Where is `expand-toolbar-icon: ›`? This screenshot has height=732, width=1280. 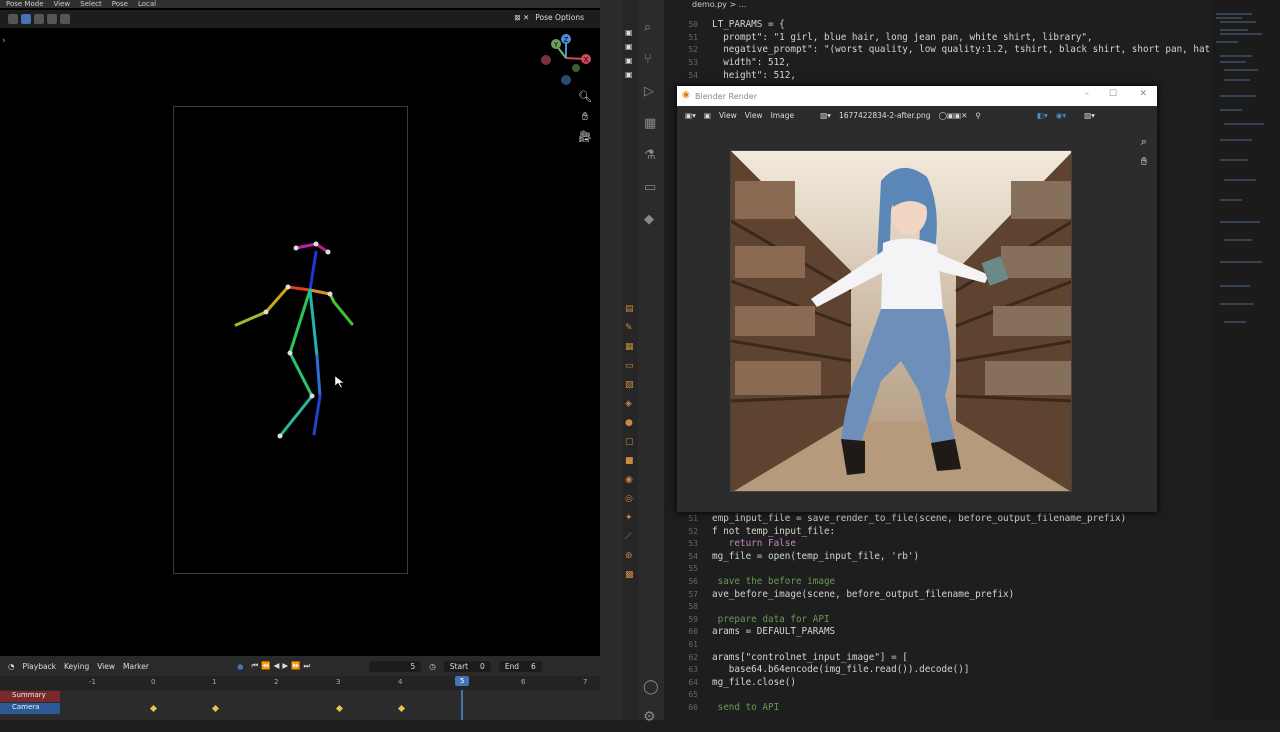 expand-toolbar-icon: › is located at coordinates (4, 41).